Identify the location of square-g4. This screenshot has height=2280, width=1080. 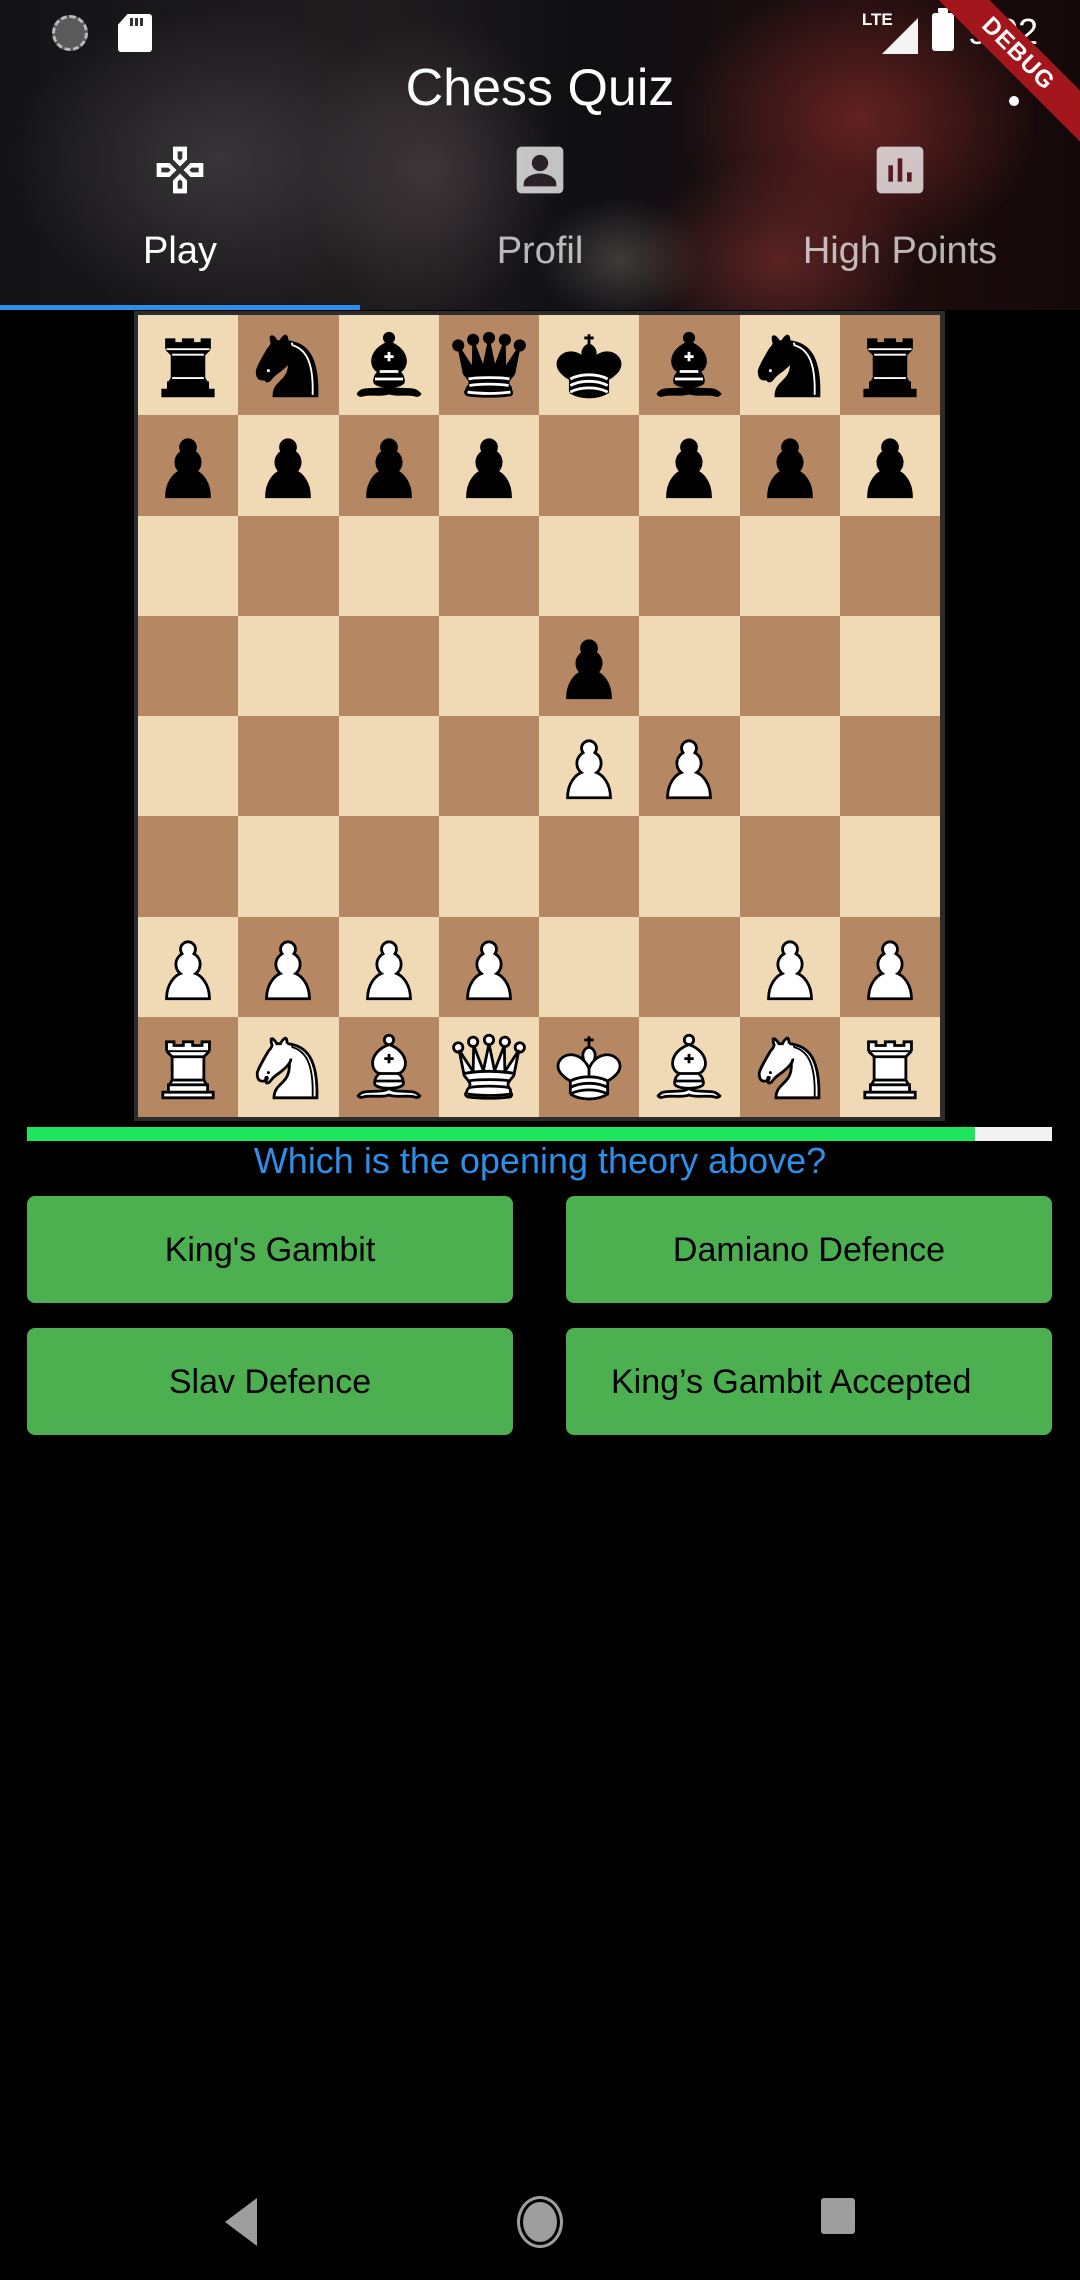
(789, 766).